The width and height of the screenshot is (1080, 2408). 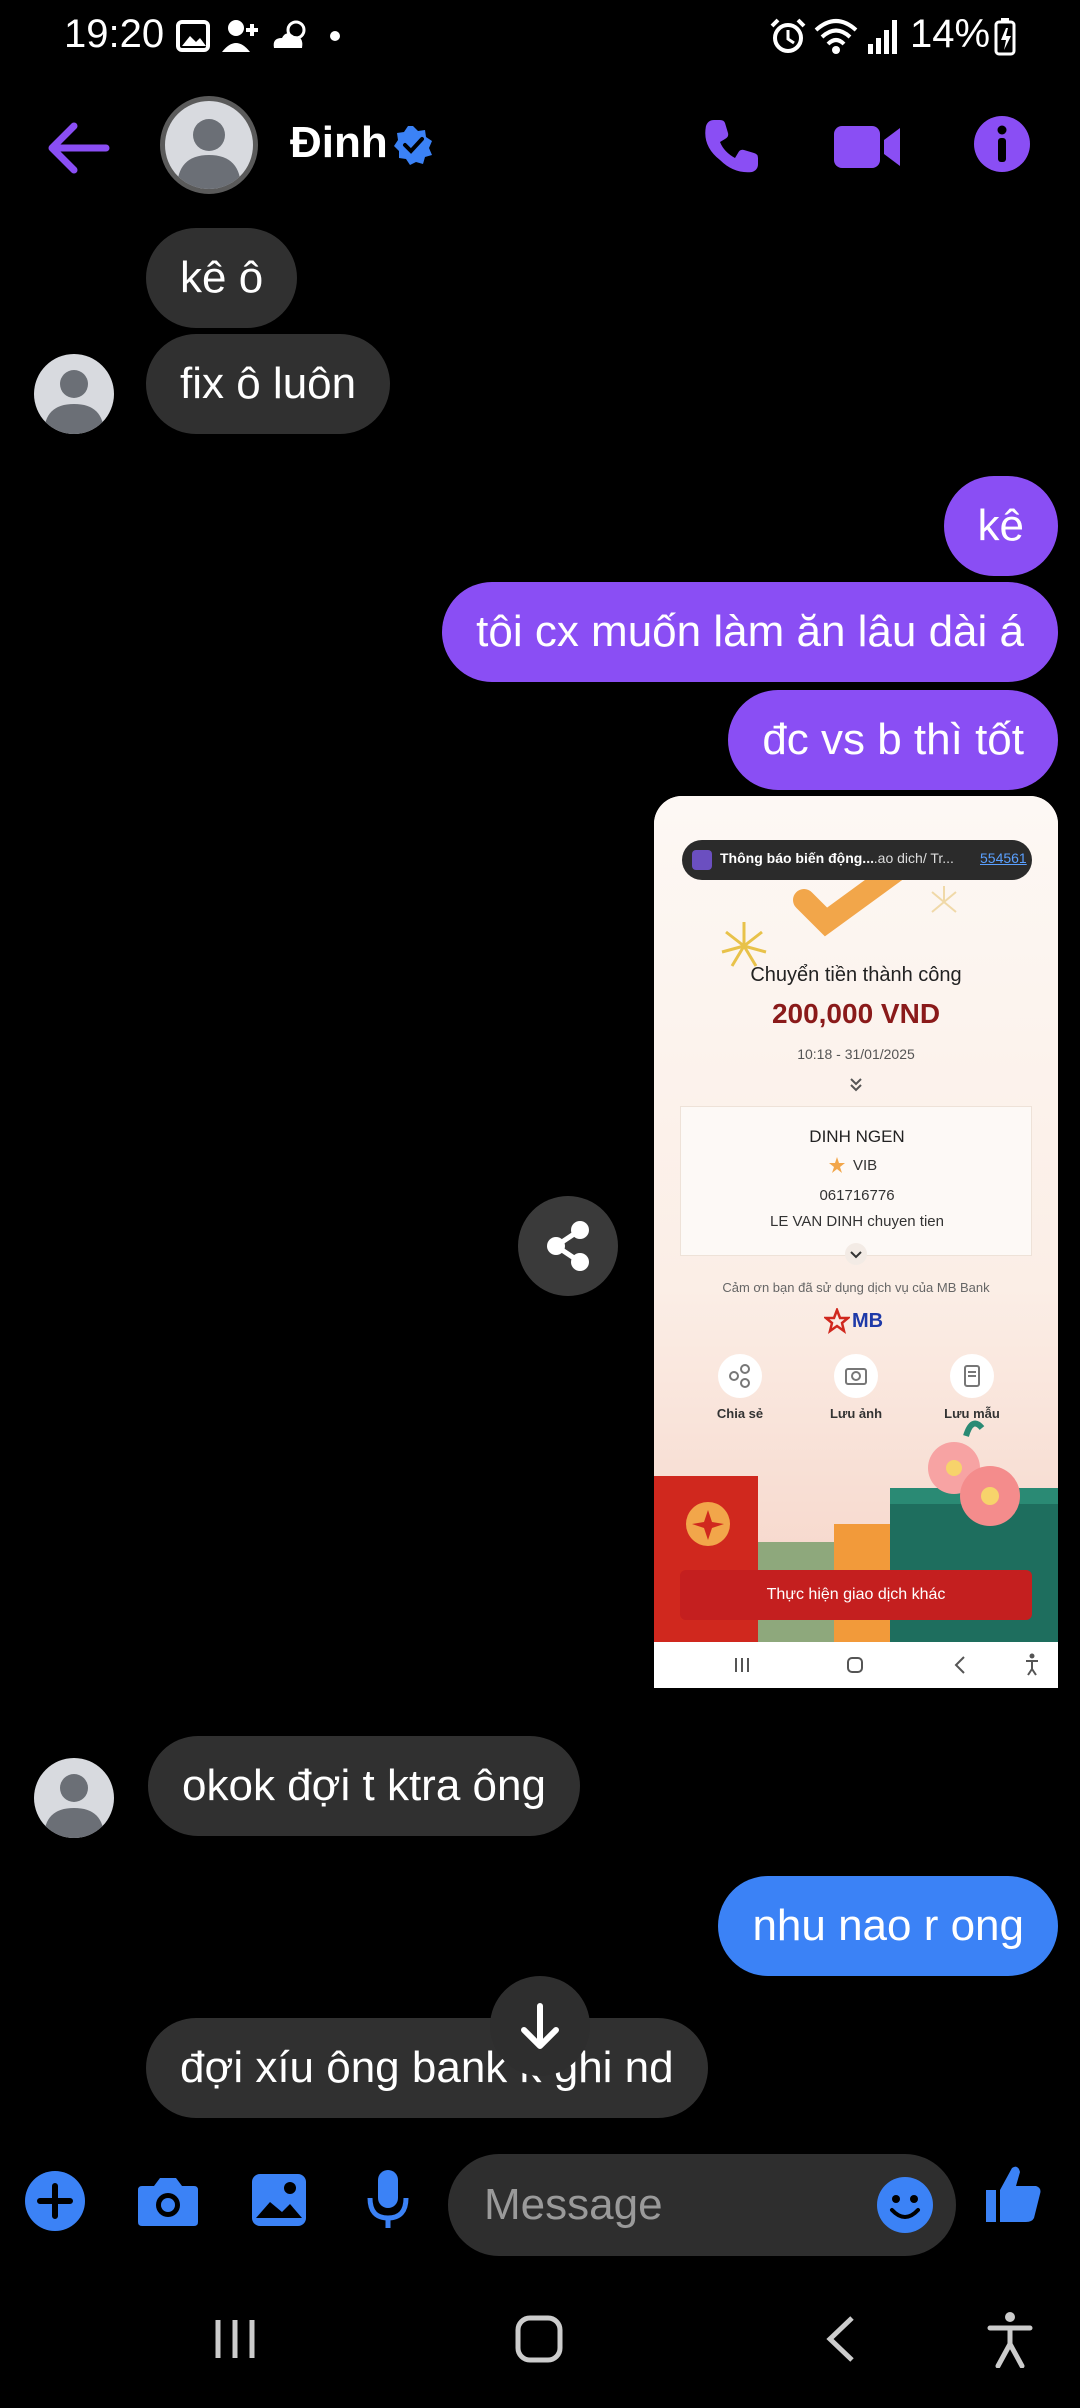 I want to click on video-call-icon, so click(x=867, y=147).